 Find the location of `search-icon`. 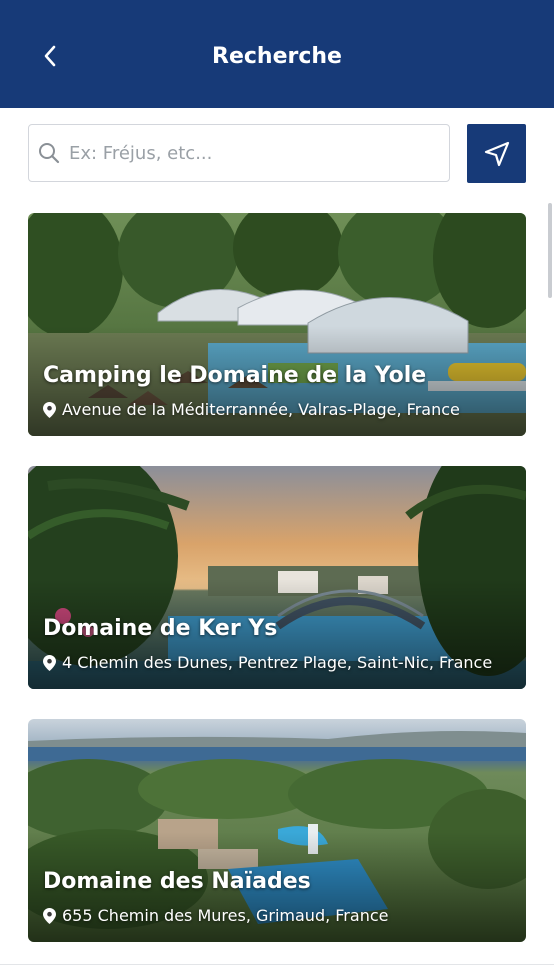

search-icon is located at coordinates (49, 153).